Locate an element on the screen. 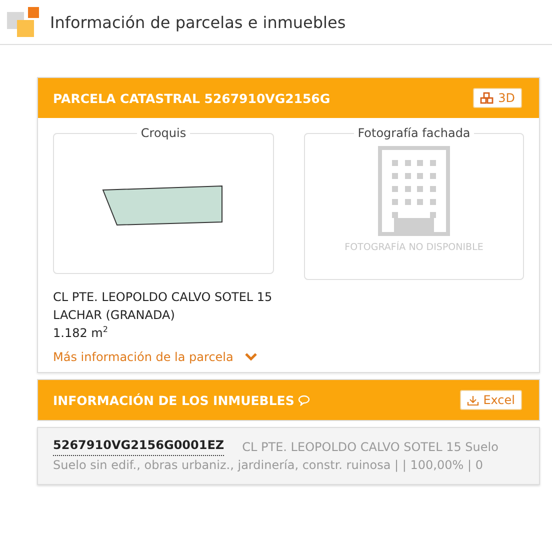 The height and width of the screenshot is (540, 552). excel-button: Excel is located at coordinates (491, 400).